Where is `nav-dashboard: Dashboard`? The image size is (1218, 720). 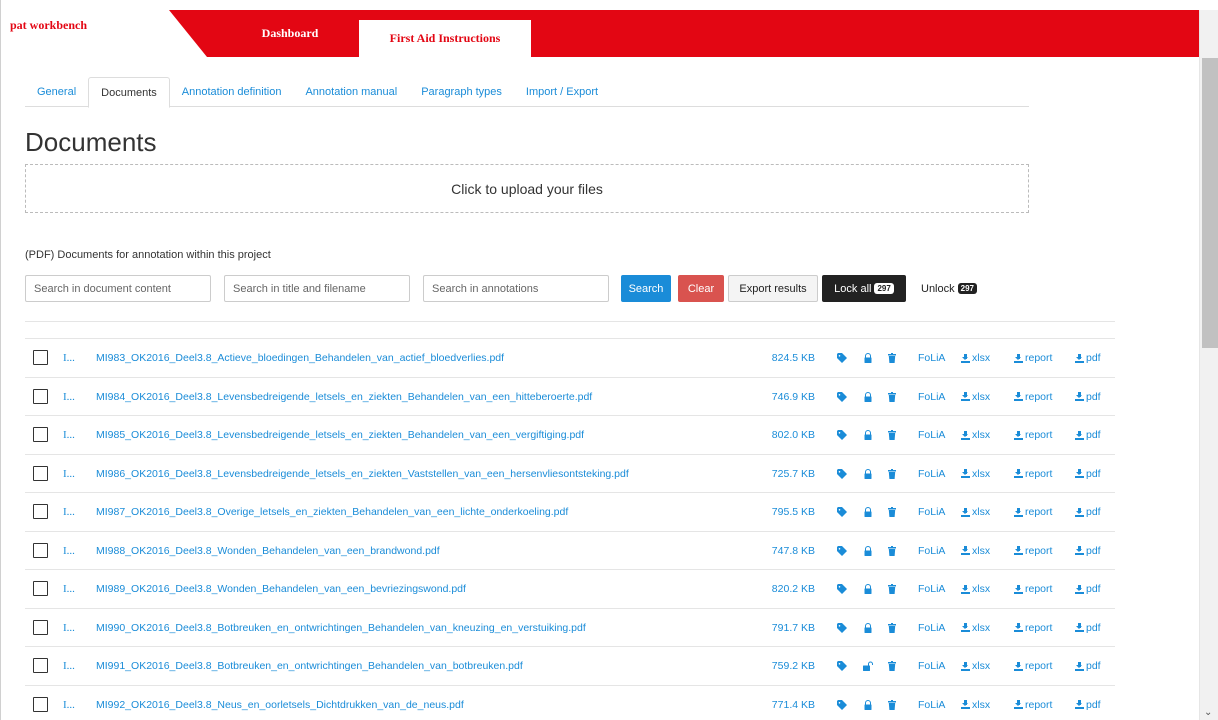
nav-dashboard: Dashboard is located at coordinates (290, 33).